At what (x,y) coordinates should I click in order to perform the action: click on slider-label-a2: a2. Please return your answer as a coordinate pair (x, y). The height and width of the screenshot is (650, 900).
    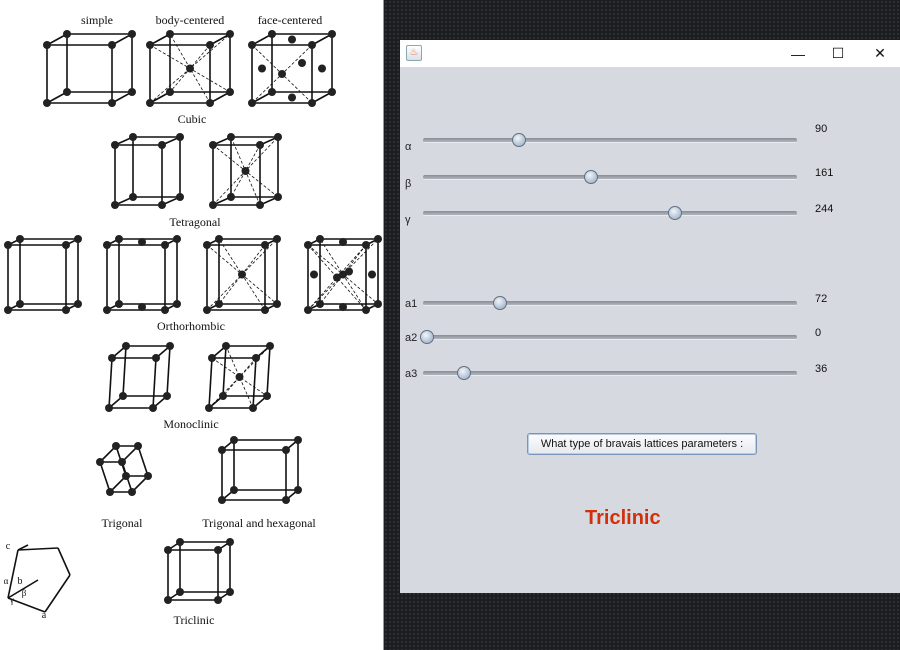
    Looking at the image, I should click on (411, 338).